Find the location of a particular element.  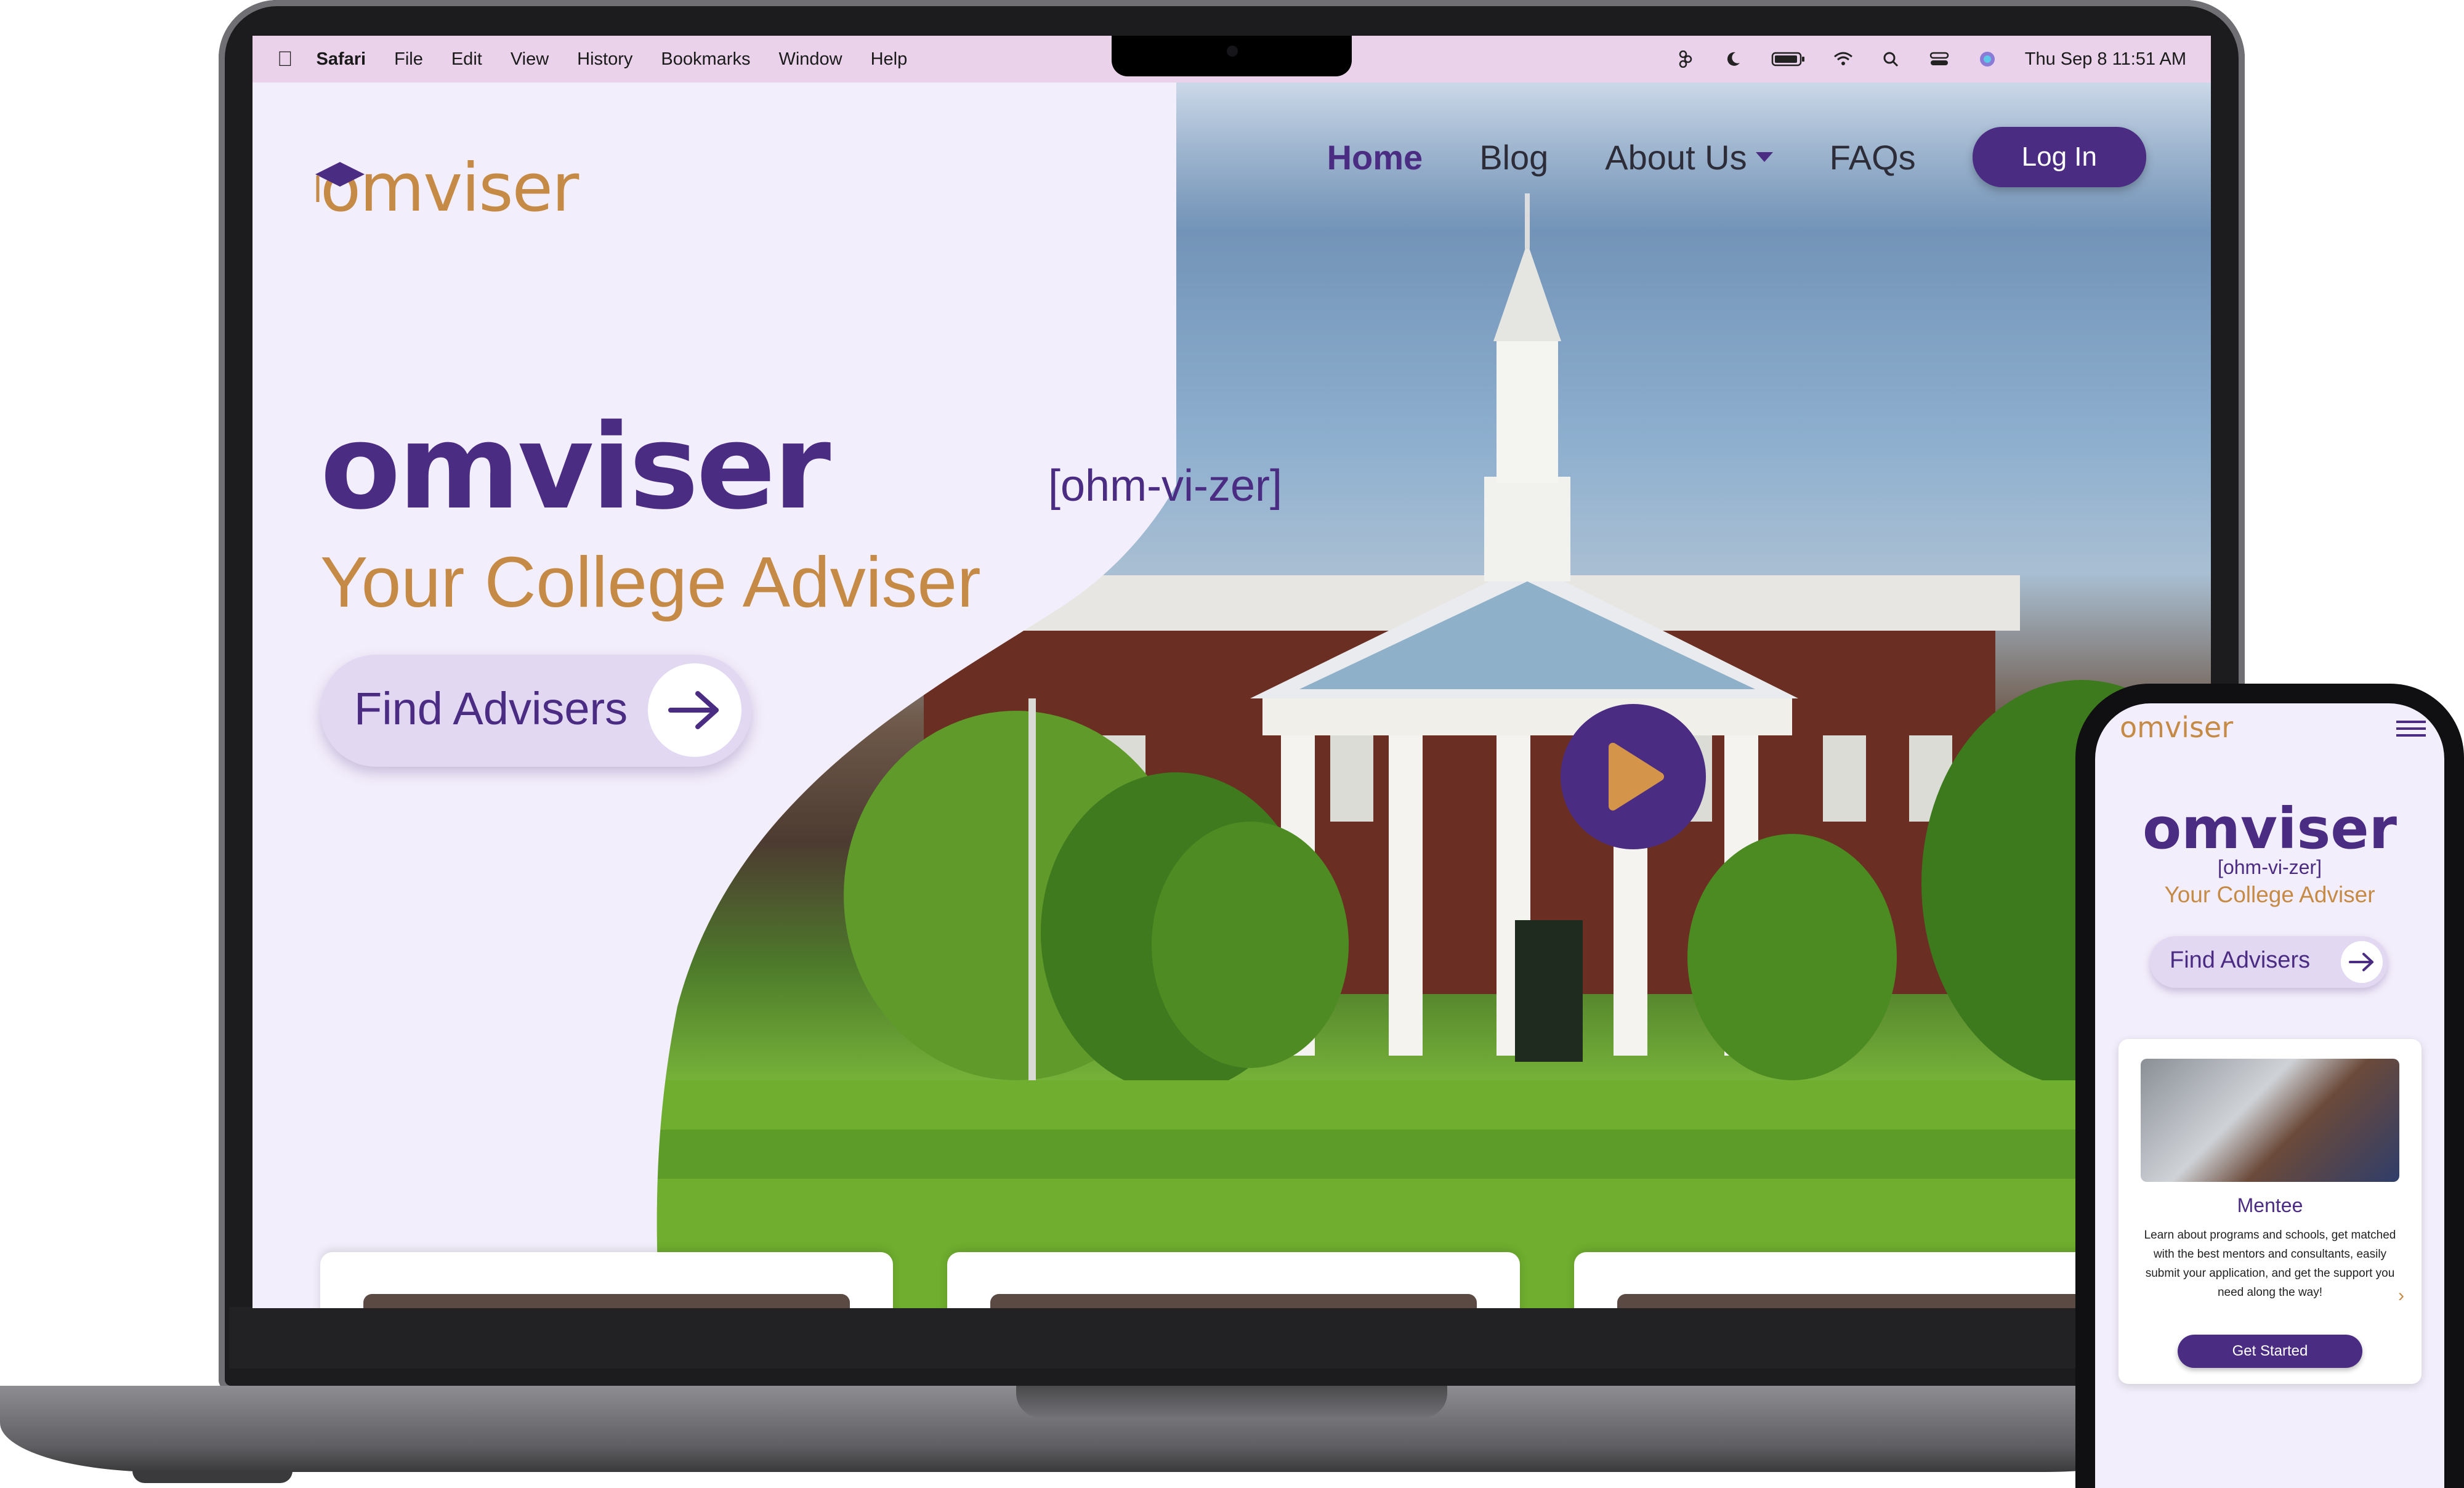

mobile-find-advisers-button: Find Advisers is located at coordinates (2269, 962).